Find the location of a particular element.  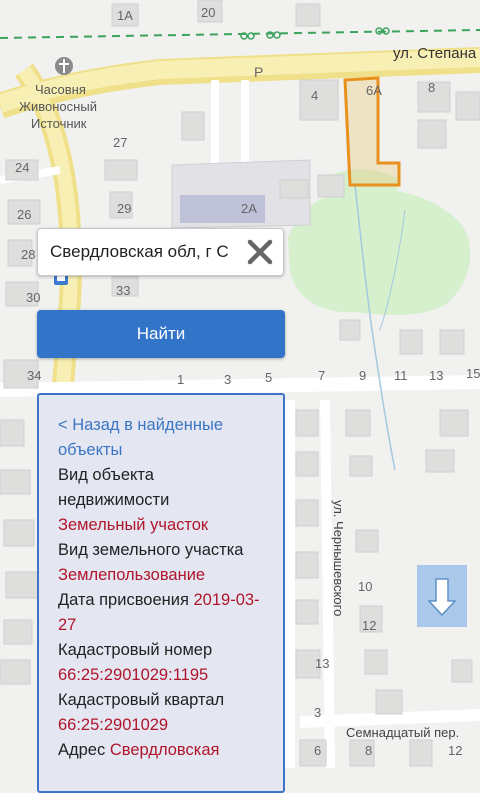

close-icon is located at coordinates (260, 252).